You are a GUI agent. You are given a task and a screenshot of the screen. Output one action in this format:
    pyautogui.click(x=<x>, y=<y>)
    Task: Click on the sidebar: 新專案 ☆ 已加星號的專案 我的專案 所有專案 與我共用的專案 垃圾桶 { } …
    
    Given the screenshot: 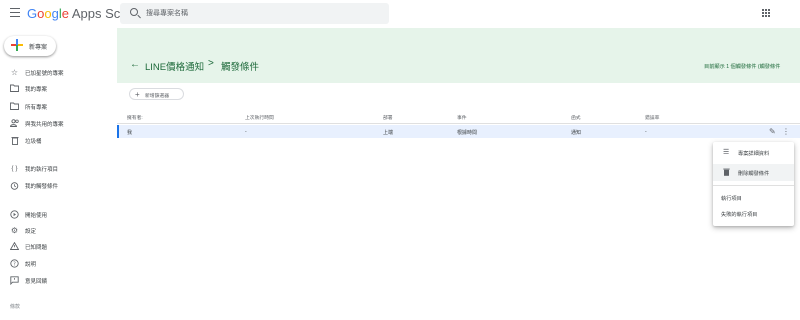 What is the action you would take?
    pyautogui.click(x=58, y=174)
    